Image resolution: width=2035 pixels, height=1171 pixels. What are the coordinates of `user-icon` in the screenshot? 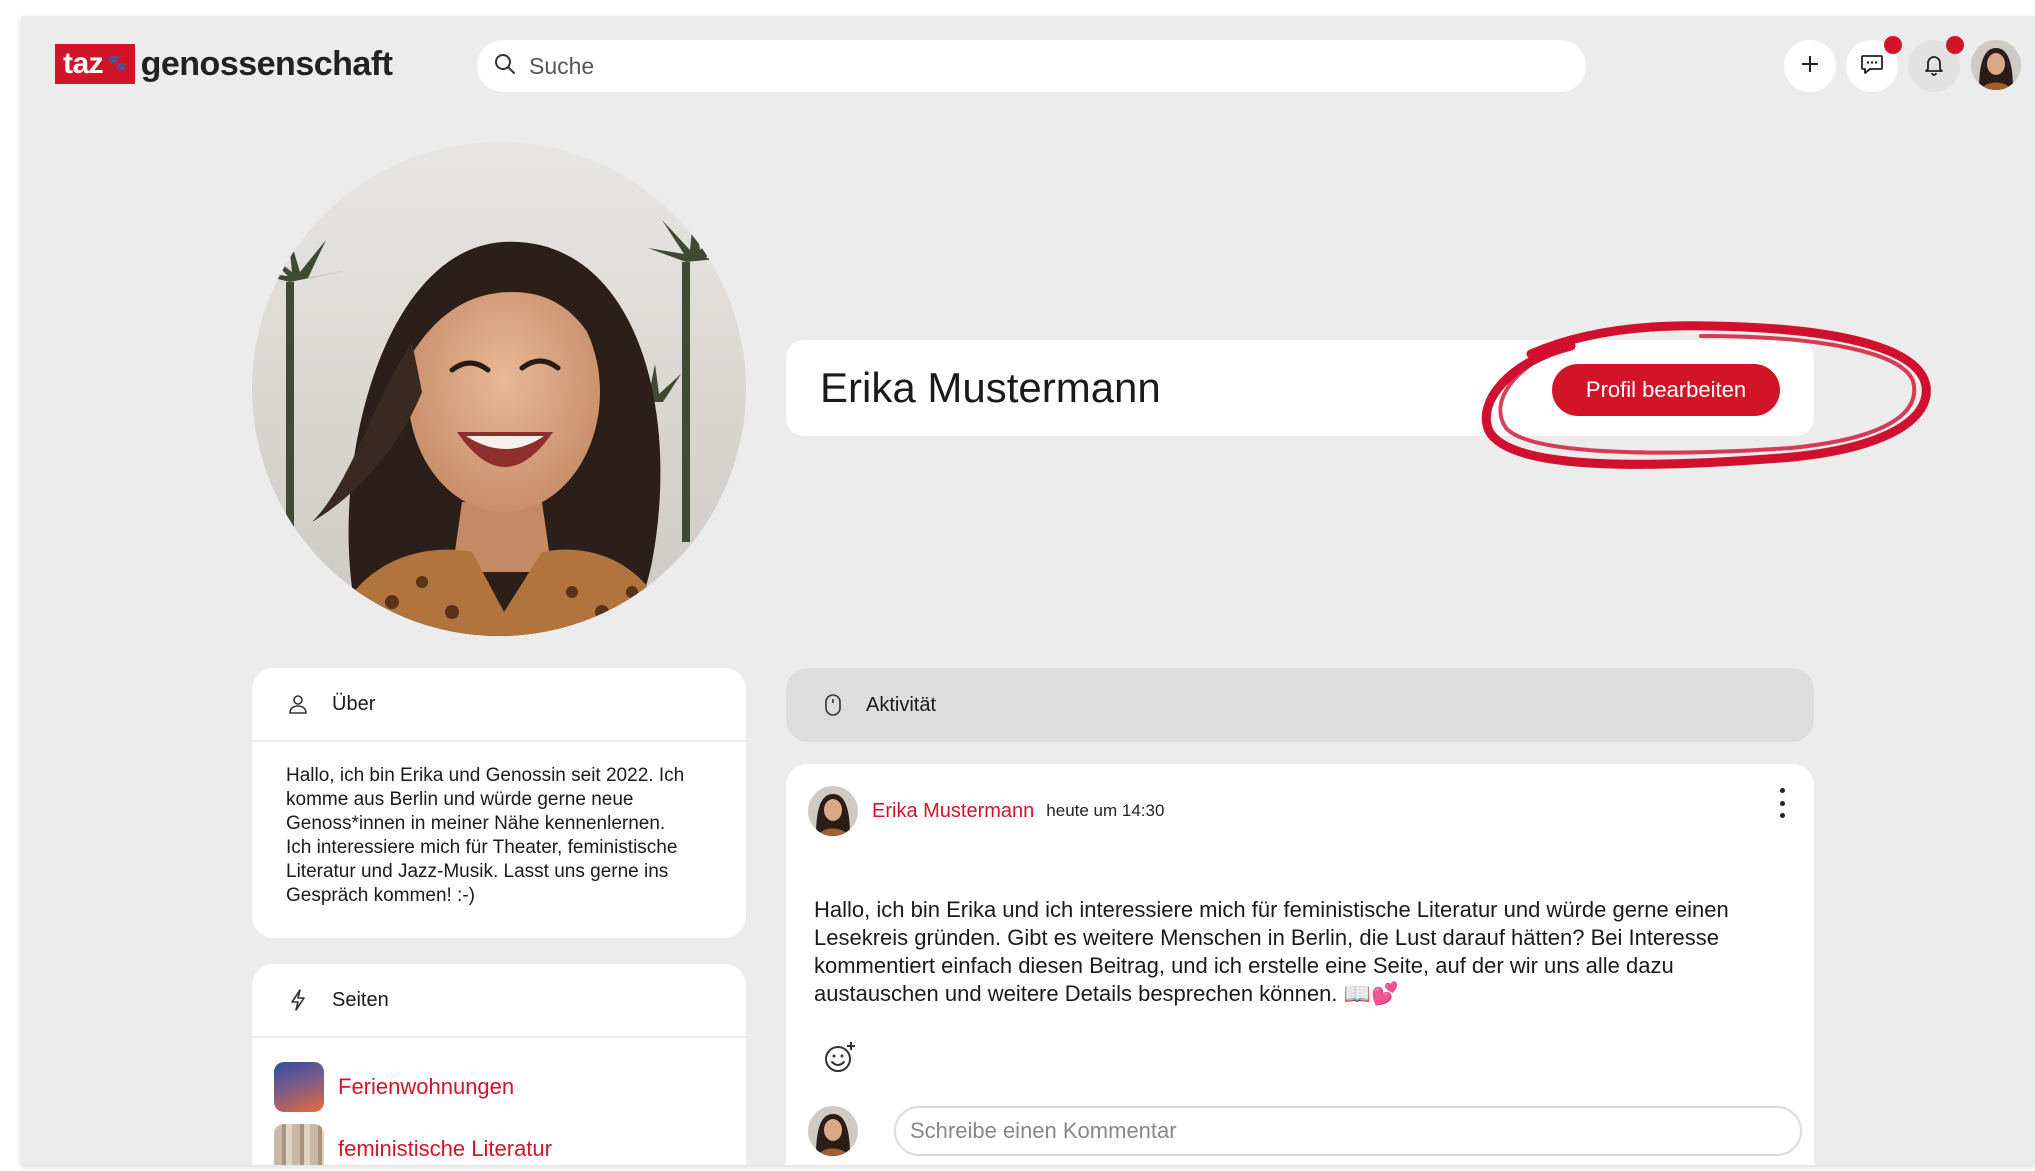 It's located at (298, 704).